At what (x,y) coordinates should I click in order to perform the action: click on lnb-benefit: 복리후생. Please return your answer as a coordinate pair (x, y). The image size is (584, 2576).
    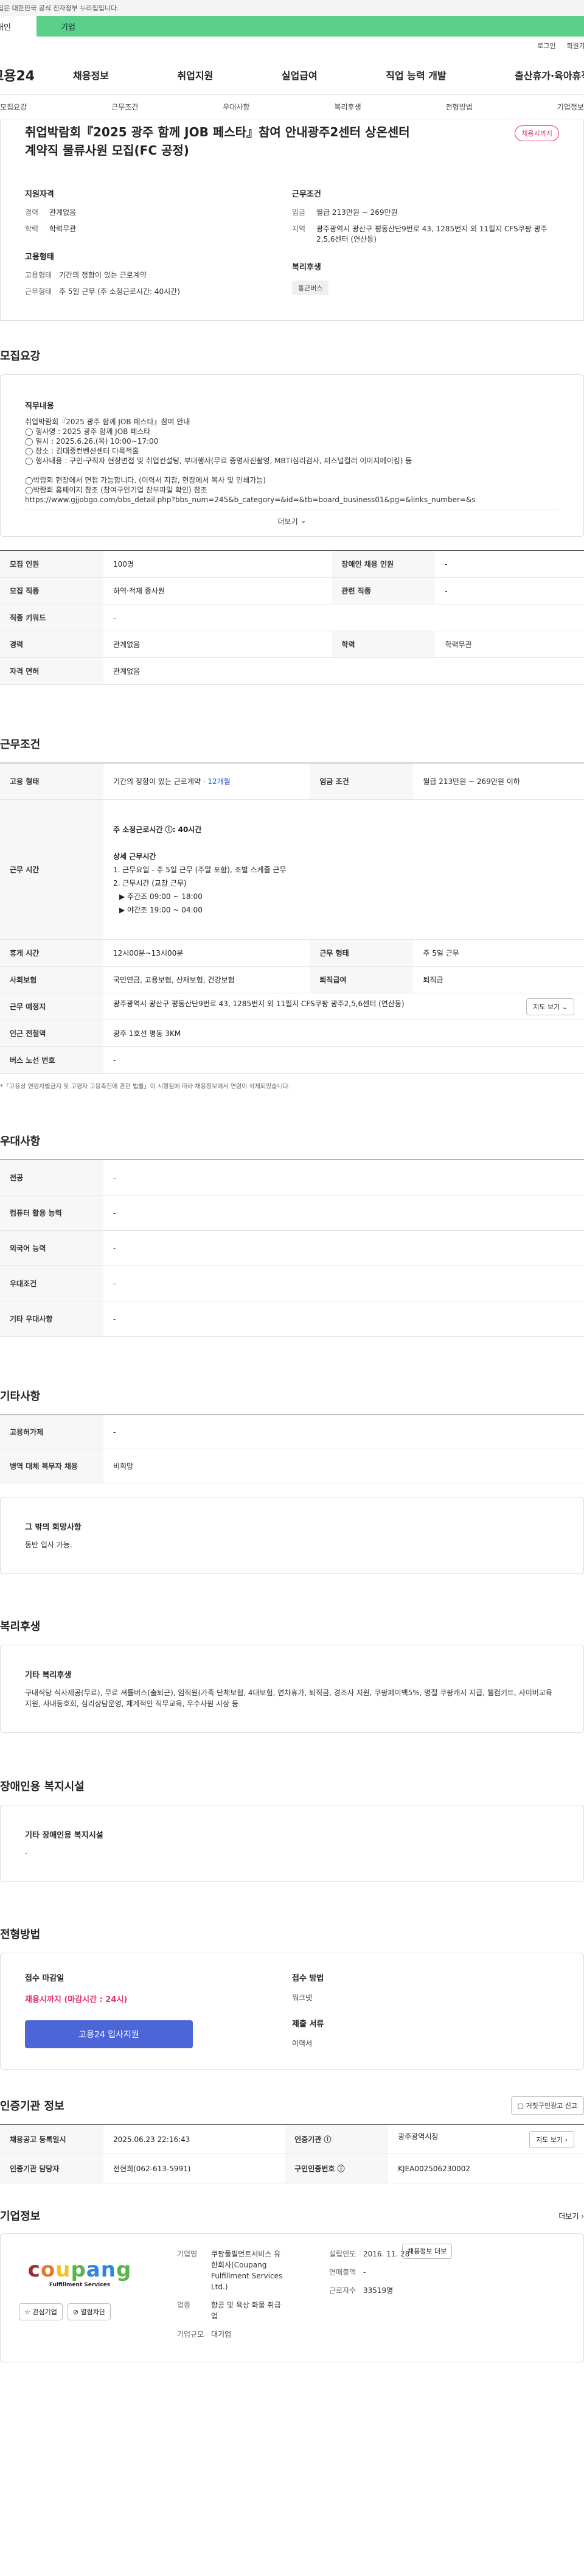
    Looking at the image, I should click on (347, 107).